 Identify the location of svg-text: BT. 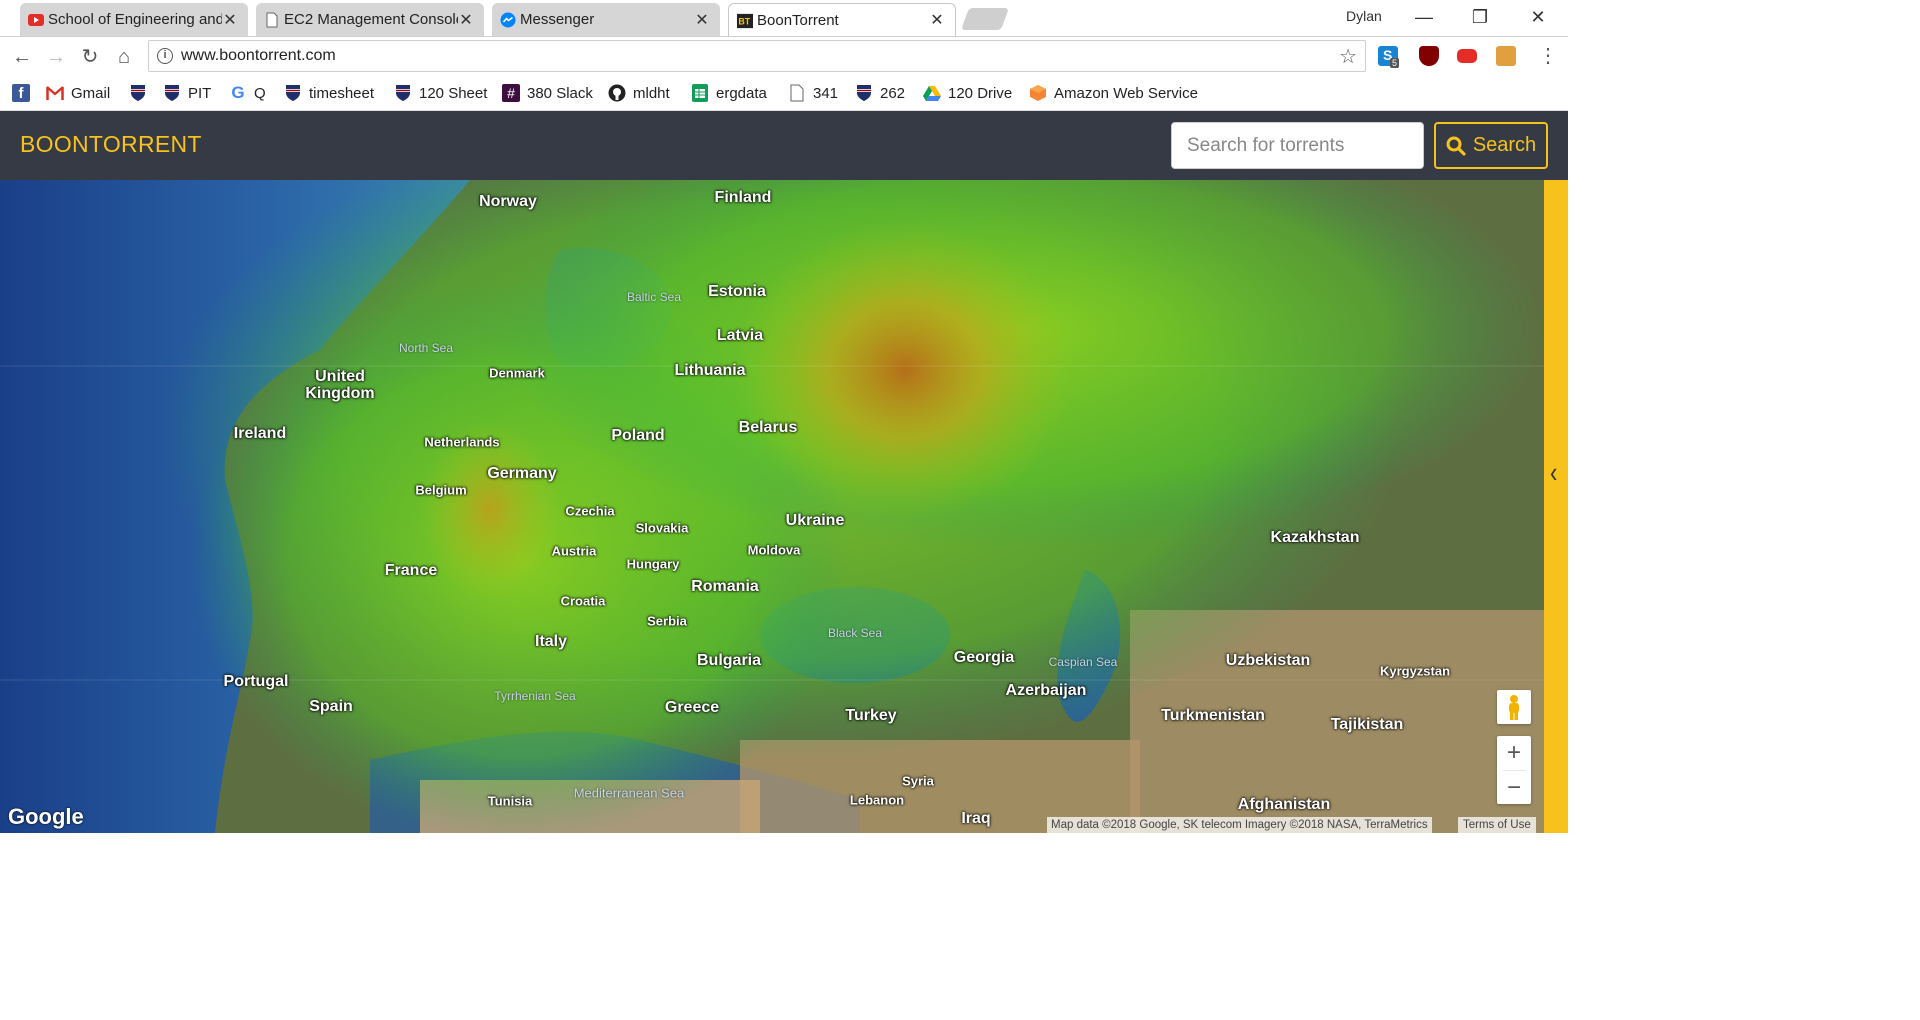
(744, 22).